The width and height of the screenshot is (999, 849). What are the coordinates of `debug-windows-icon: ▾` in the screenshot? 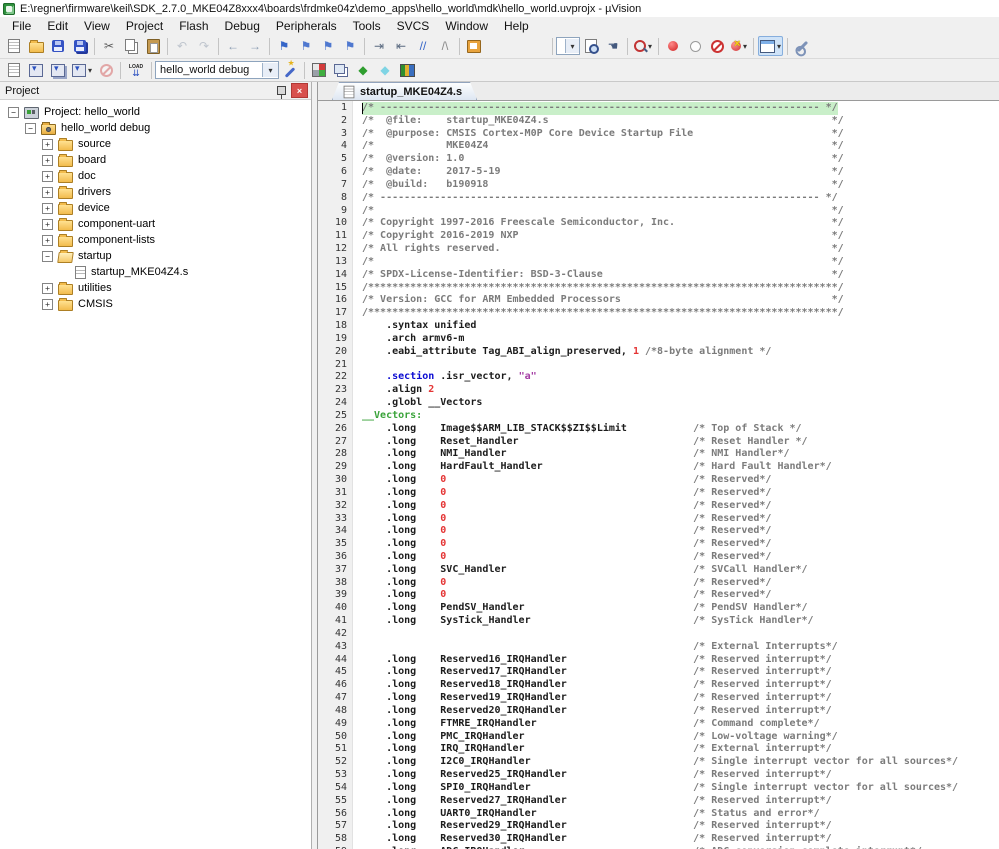 It's located at (771, 46).